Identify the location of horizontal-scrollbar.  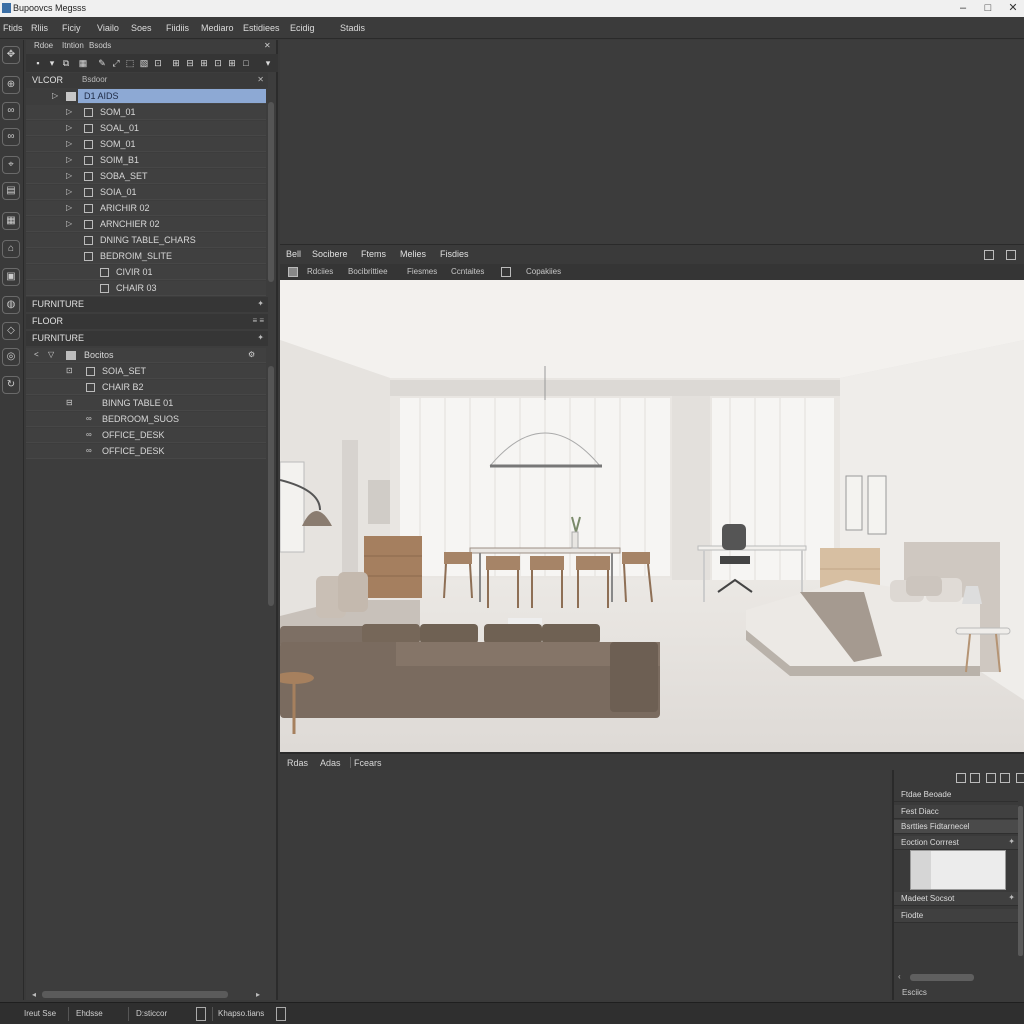
(135, 994).